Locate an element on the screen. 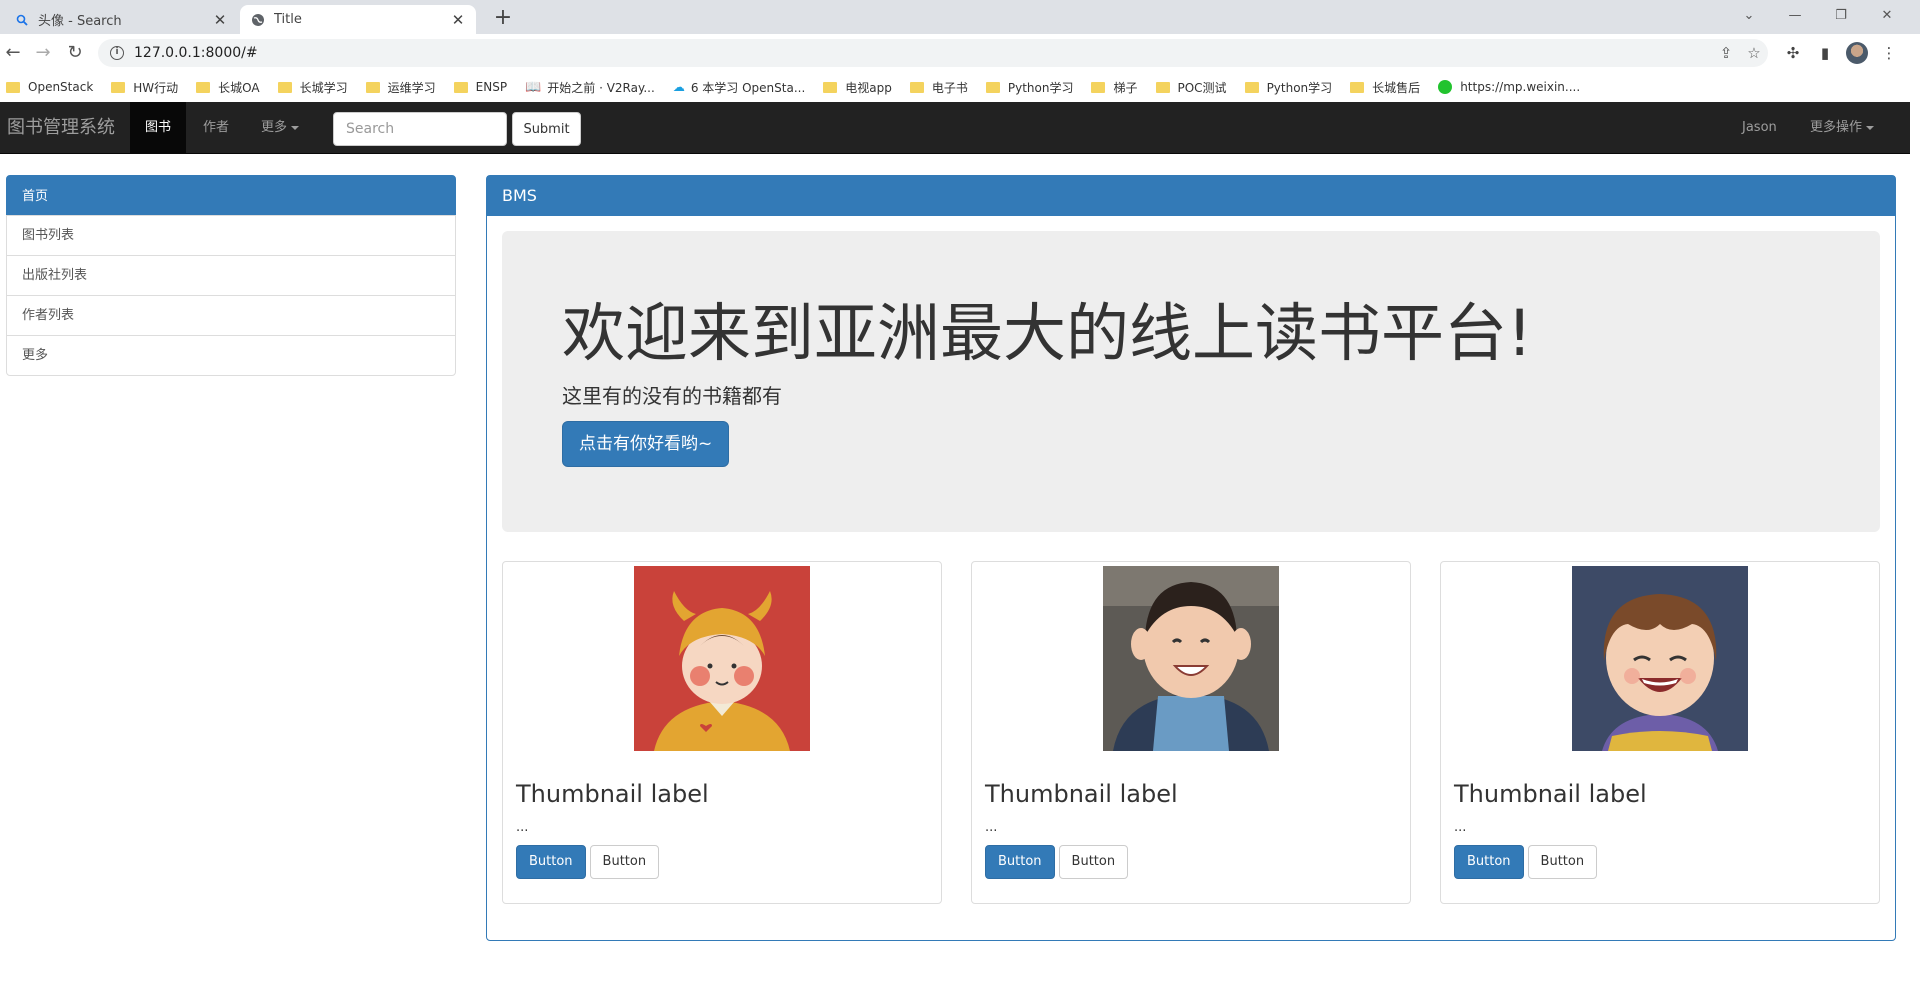 This screenshot has height=987, width=1920. cloud-icon: ☁ is located at coordinates (678, 87).